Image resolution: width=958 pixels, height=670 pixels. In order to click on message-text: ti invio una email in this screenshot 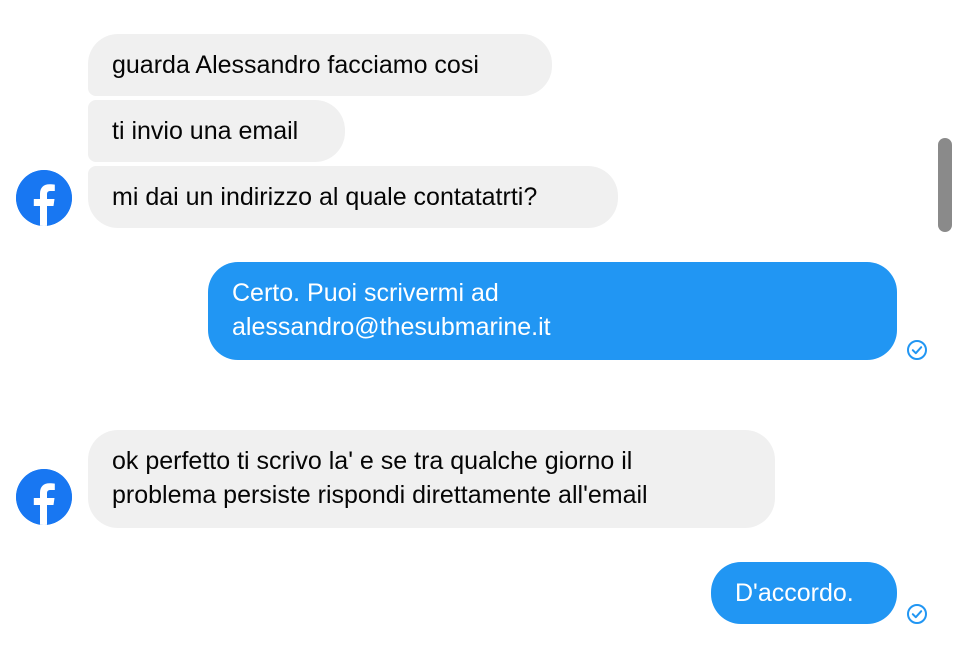, I will do `click(205, 131)`.